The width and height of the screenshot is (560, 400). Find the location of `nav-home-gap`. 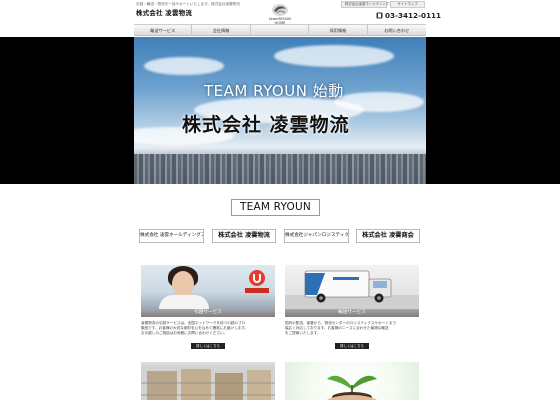

nav-home-gap is located at coordinates (280, 30).